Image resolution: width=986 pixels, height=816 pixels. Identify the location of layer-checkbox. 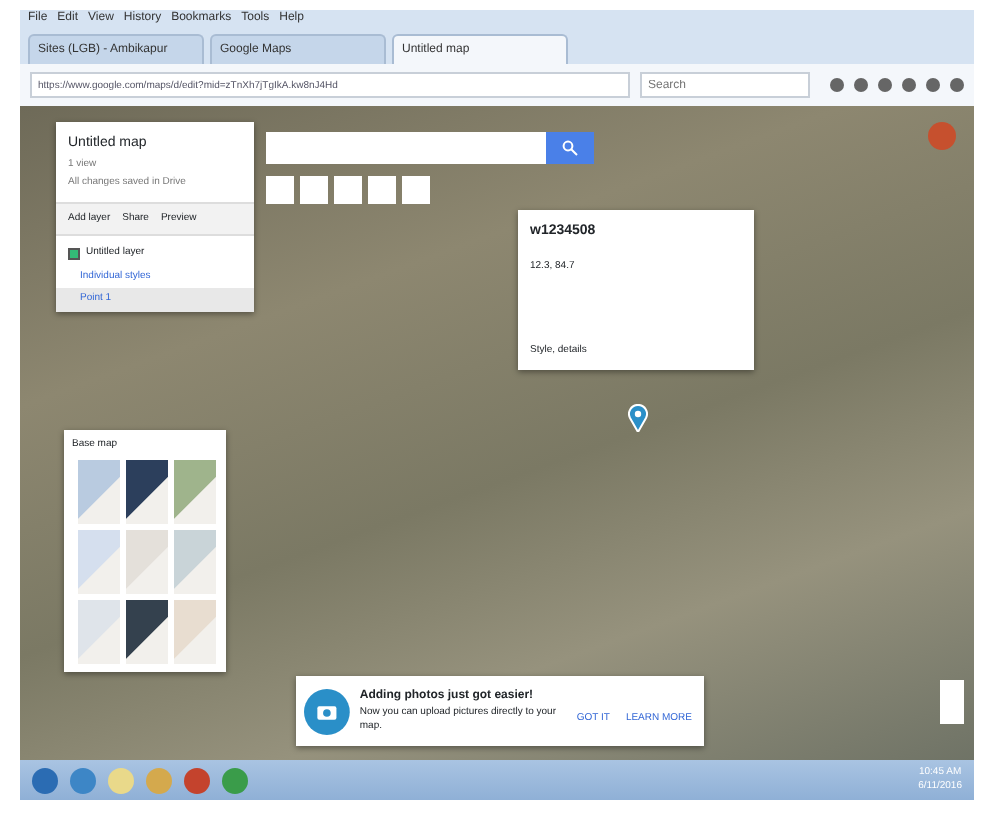
(74, 253).